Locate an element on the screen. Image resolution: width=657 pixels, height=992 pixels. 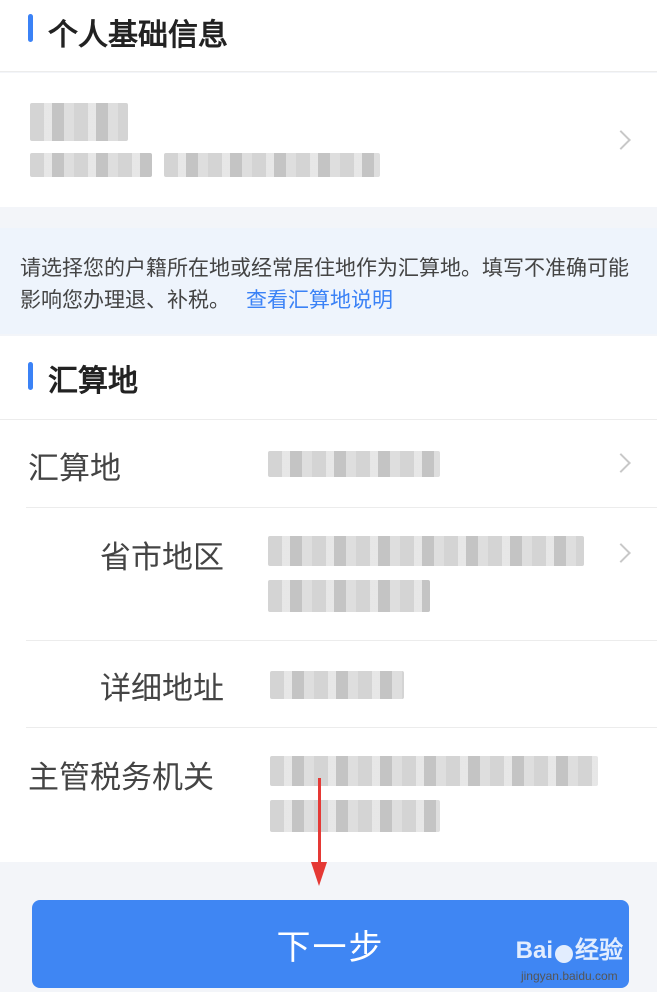
personal-info-header: 个人基础信息 is located at coordinates (328, 36).